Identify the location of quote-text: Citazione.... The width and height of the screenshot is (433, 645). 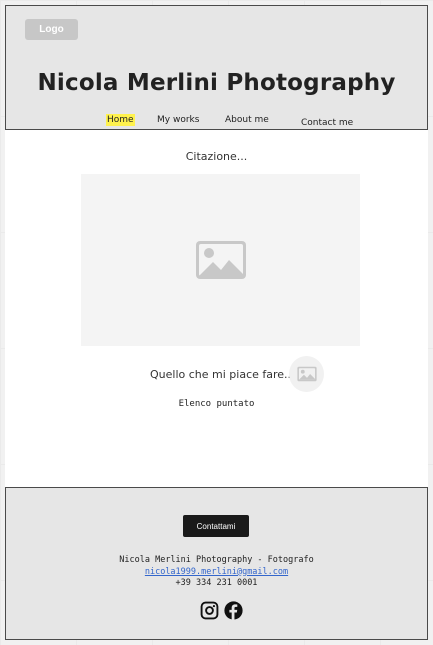
(216, 156).